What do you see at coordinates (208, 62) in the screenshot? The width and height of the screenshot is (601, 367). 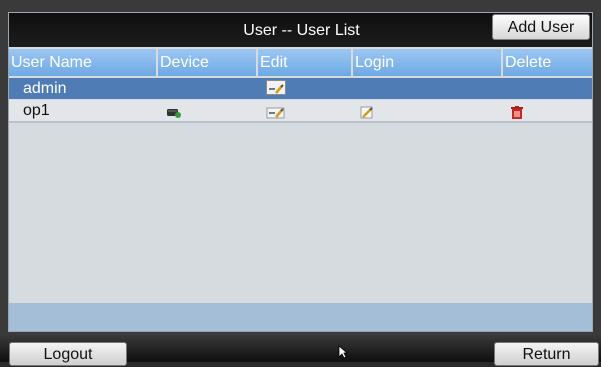 I see `column-header-device: Device` at bounding box center [208, 62].